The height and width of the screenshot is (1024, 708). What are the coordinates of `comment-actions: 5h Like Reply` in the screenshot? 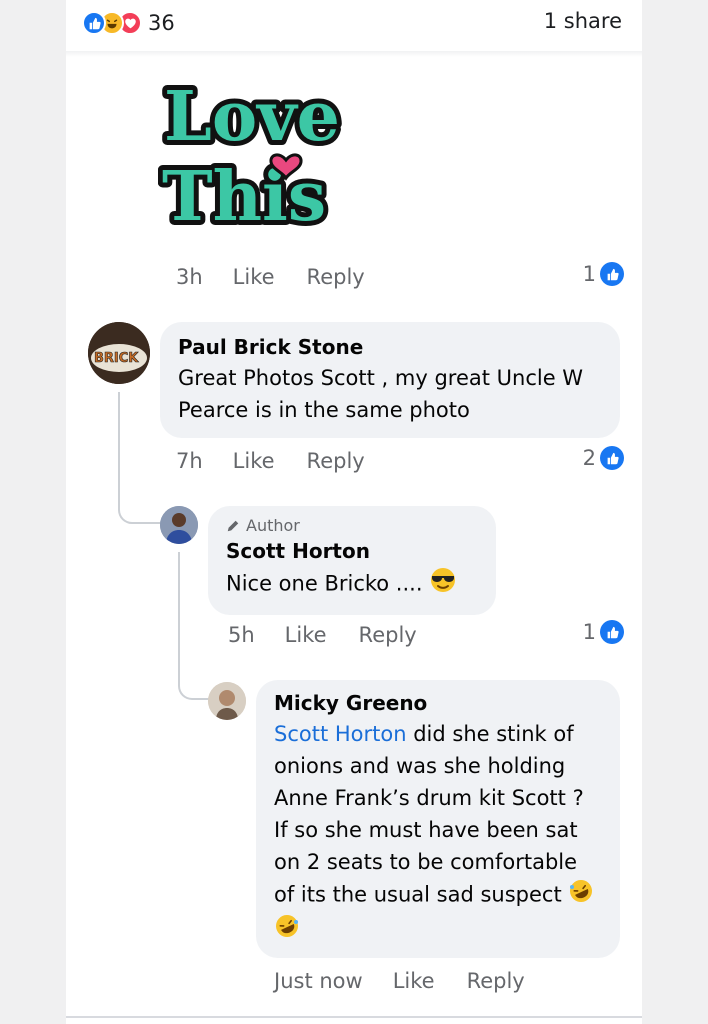 It's located at (338, 635).